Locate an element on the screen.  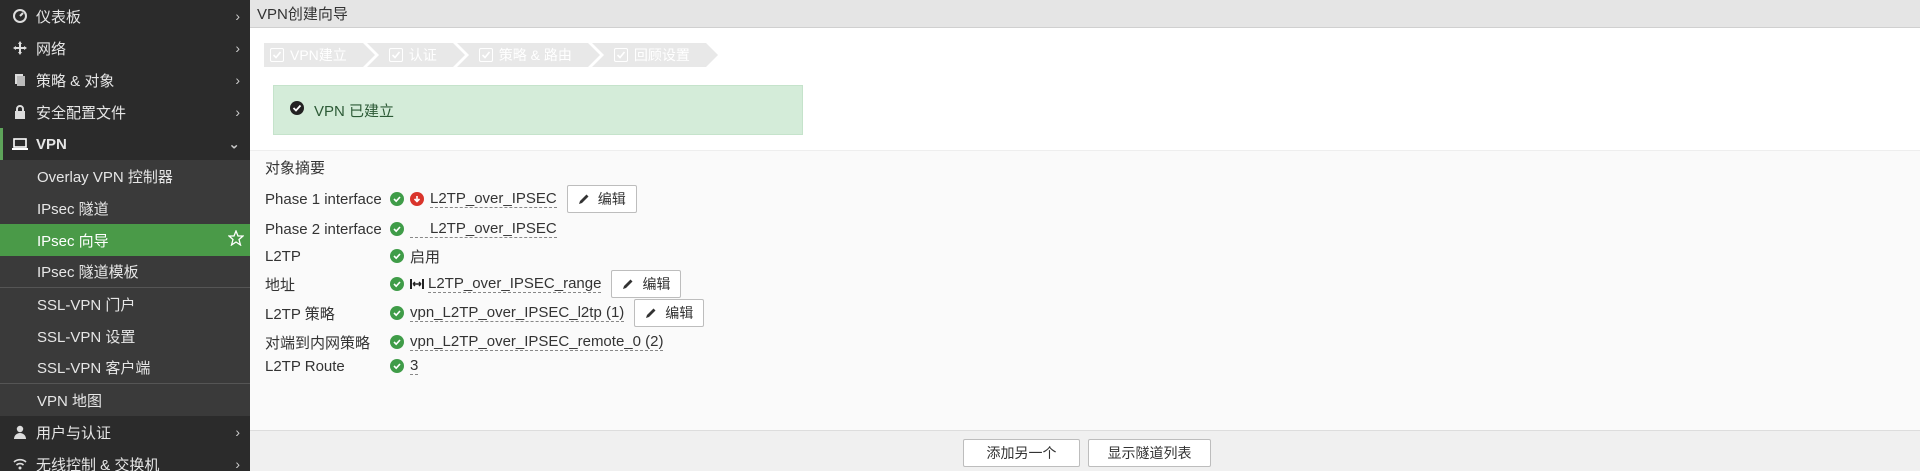
sidebar-item-dashboard: 仪表板 › is located at coordinates (125, 16).